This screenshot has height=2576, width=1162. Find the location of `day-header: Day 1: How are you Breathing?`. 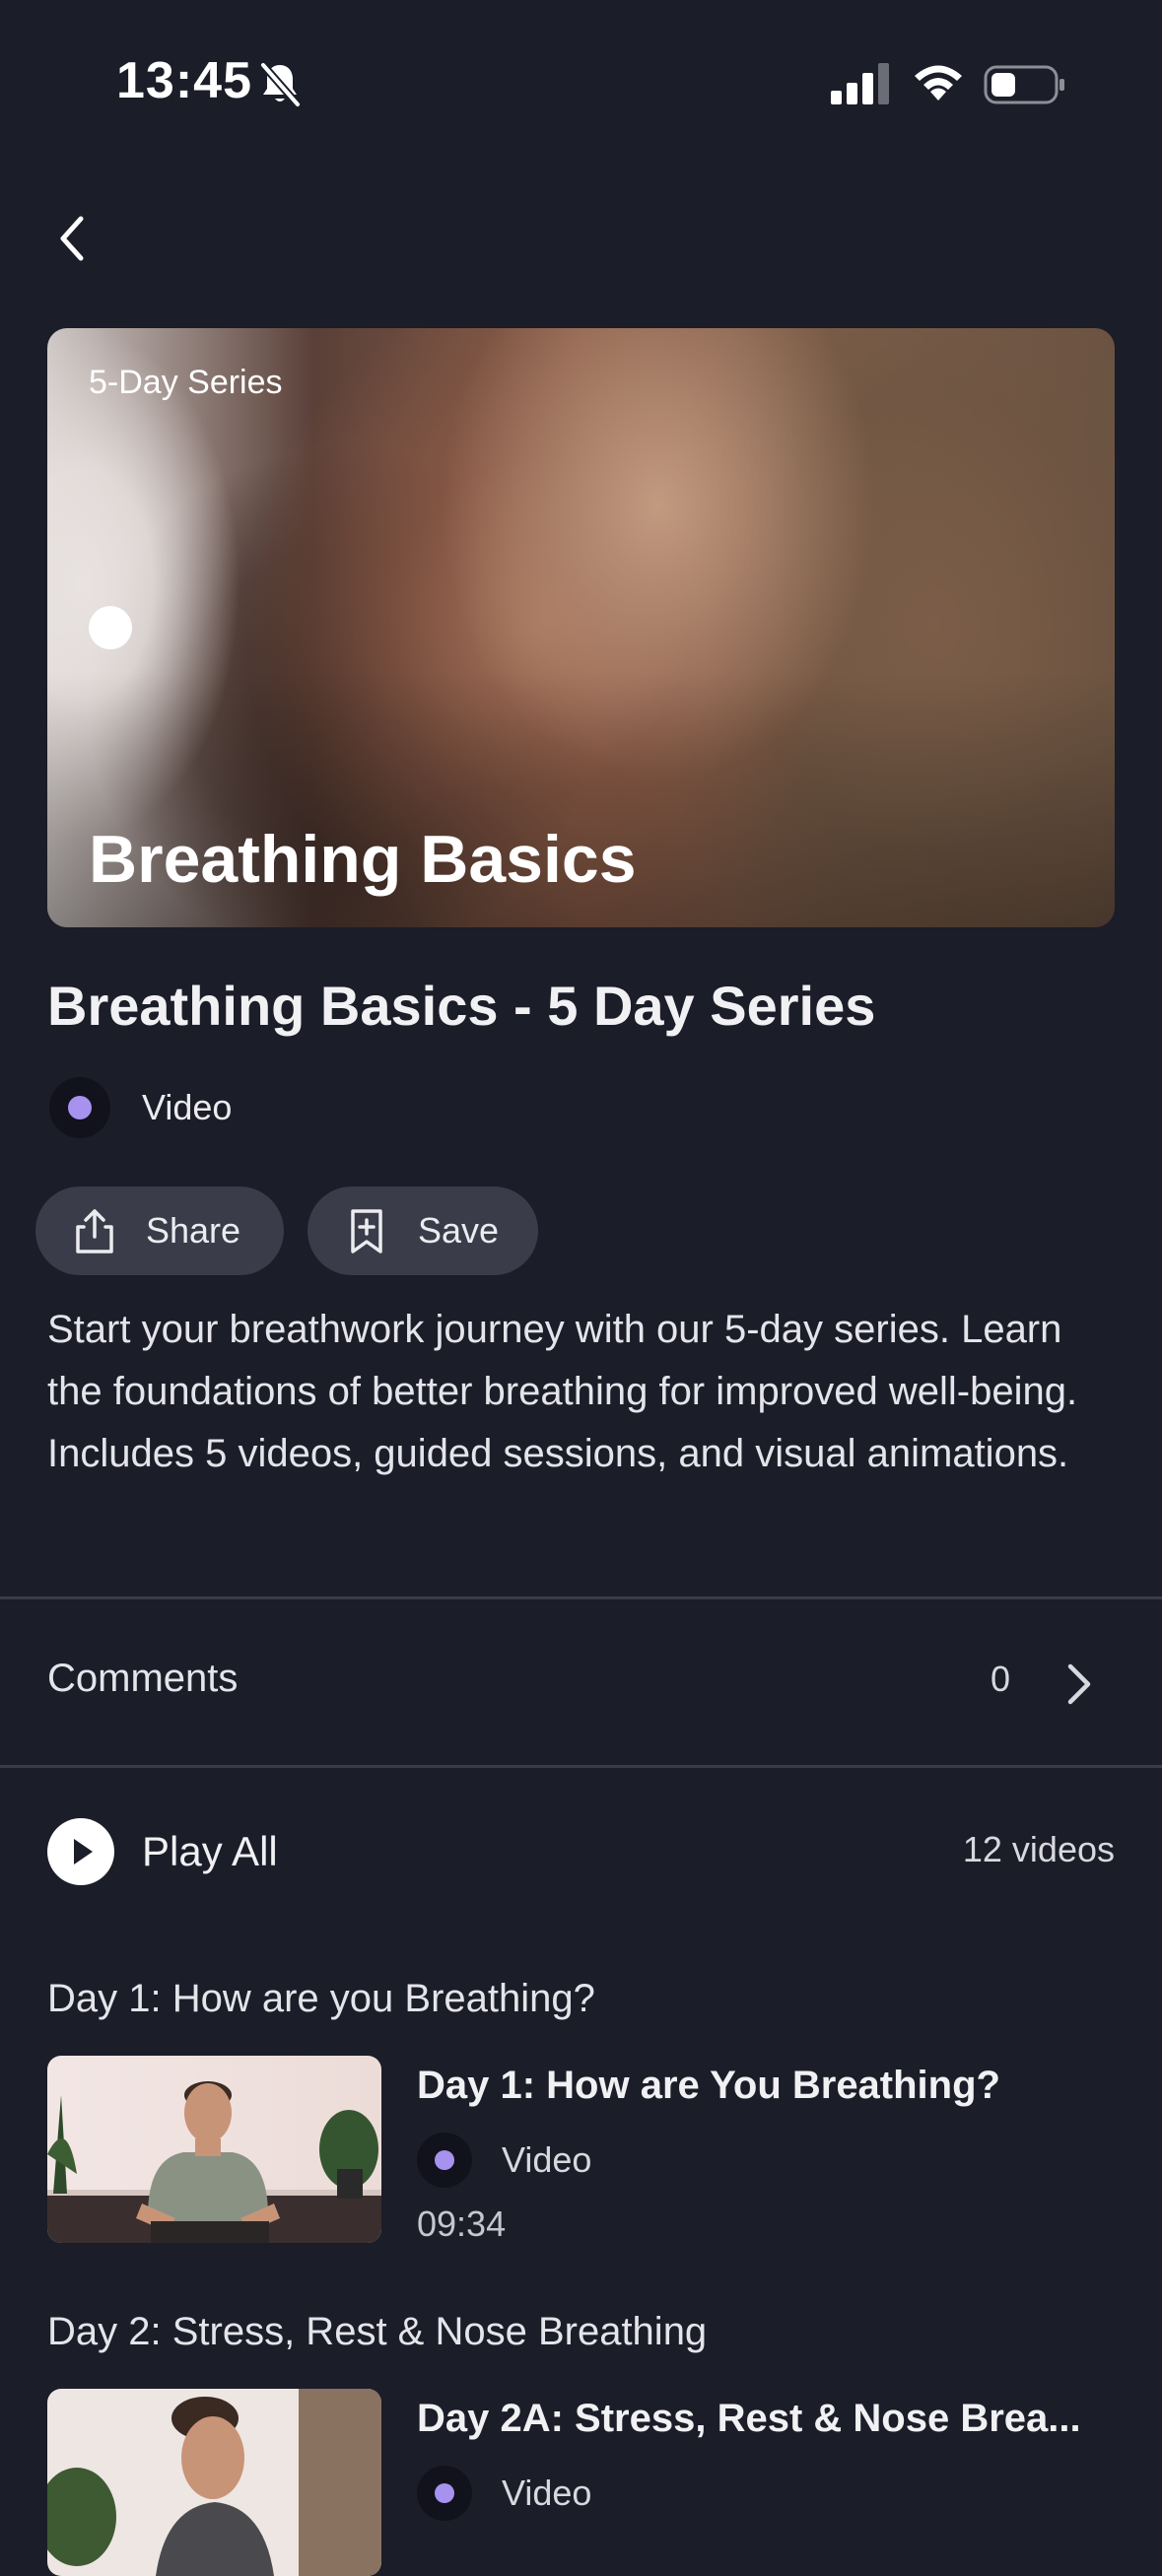

day-header: Day 1: How are you Breathing? is located at coordinates (321, 1998).